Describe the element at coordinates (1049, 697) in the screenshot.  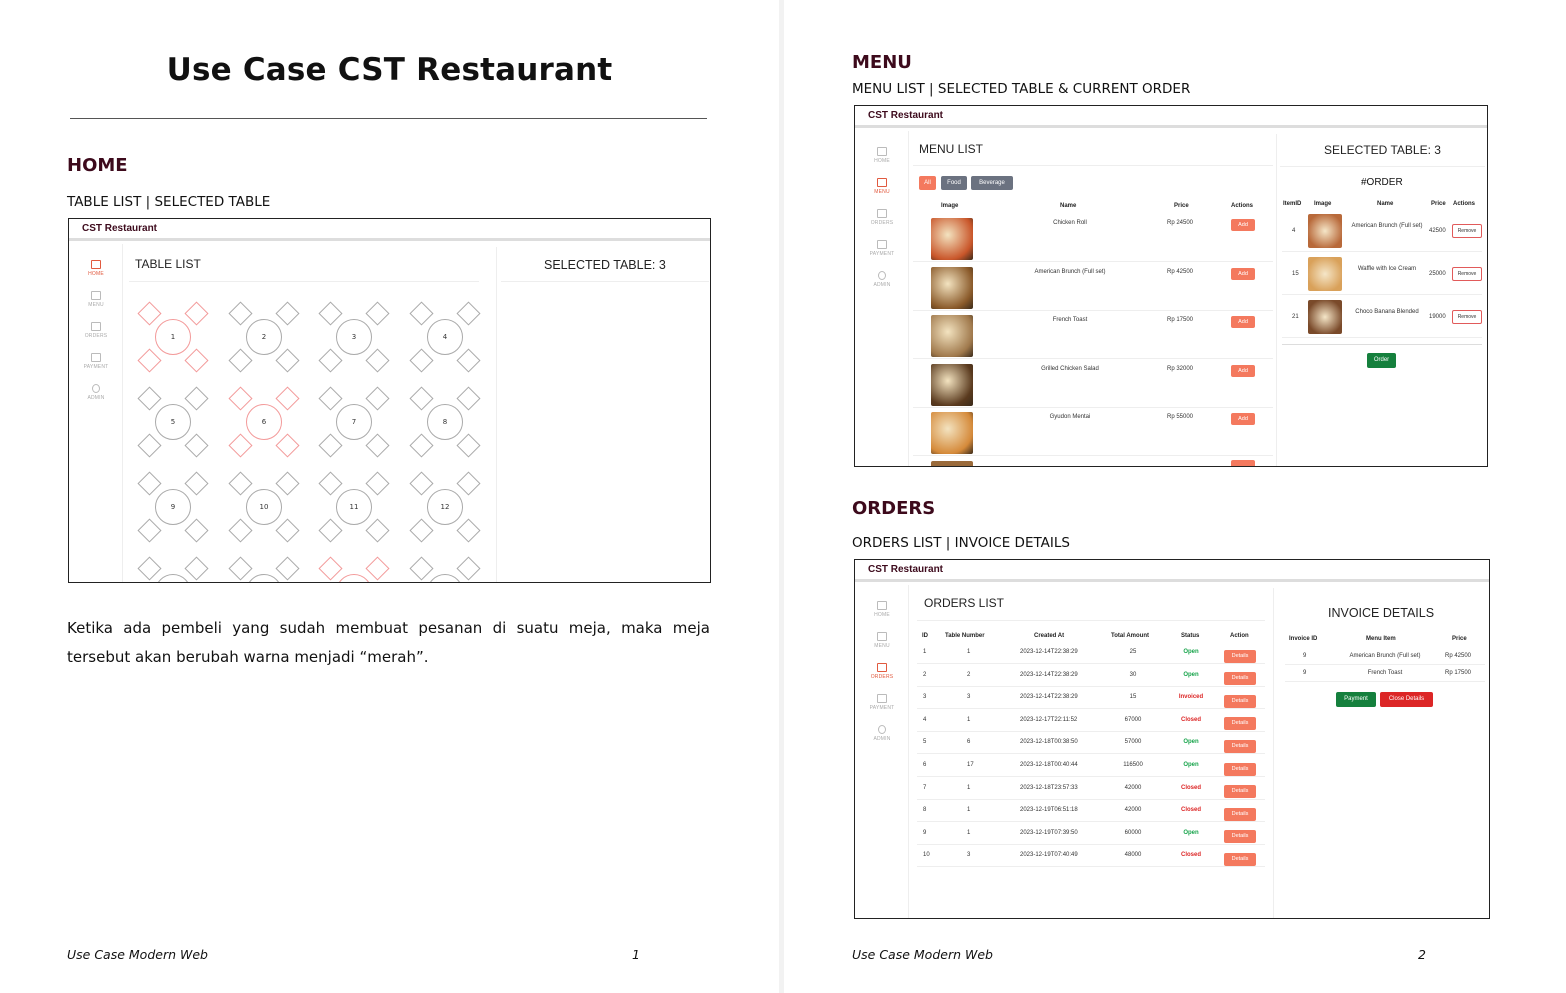
I see `order-created-at: 2023-12-14T22:38:29` at that location.